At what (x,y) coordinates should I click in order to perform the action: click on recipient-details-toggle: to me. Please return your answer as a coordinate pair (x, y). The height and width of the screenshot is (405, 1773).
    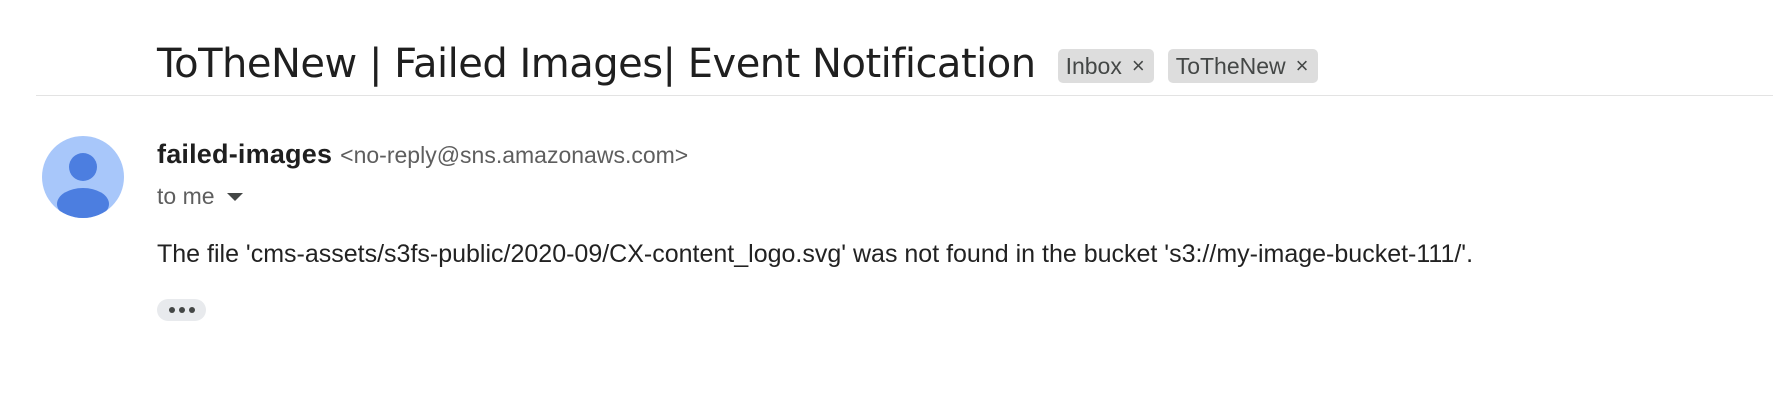
    Looking at the image, I should click on (200, 196).